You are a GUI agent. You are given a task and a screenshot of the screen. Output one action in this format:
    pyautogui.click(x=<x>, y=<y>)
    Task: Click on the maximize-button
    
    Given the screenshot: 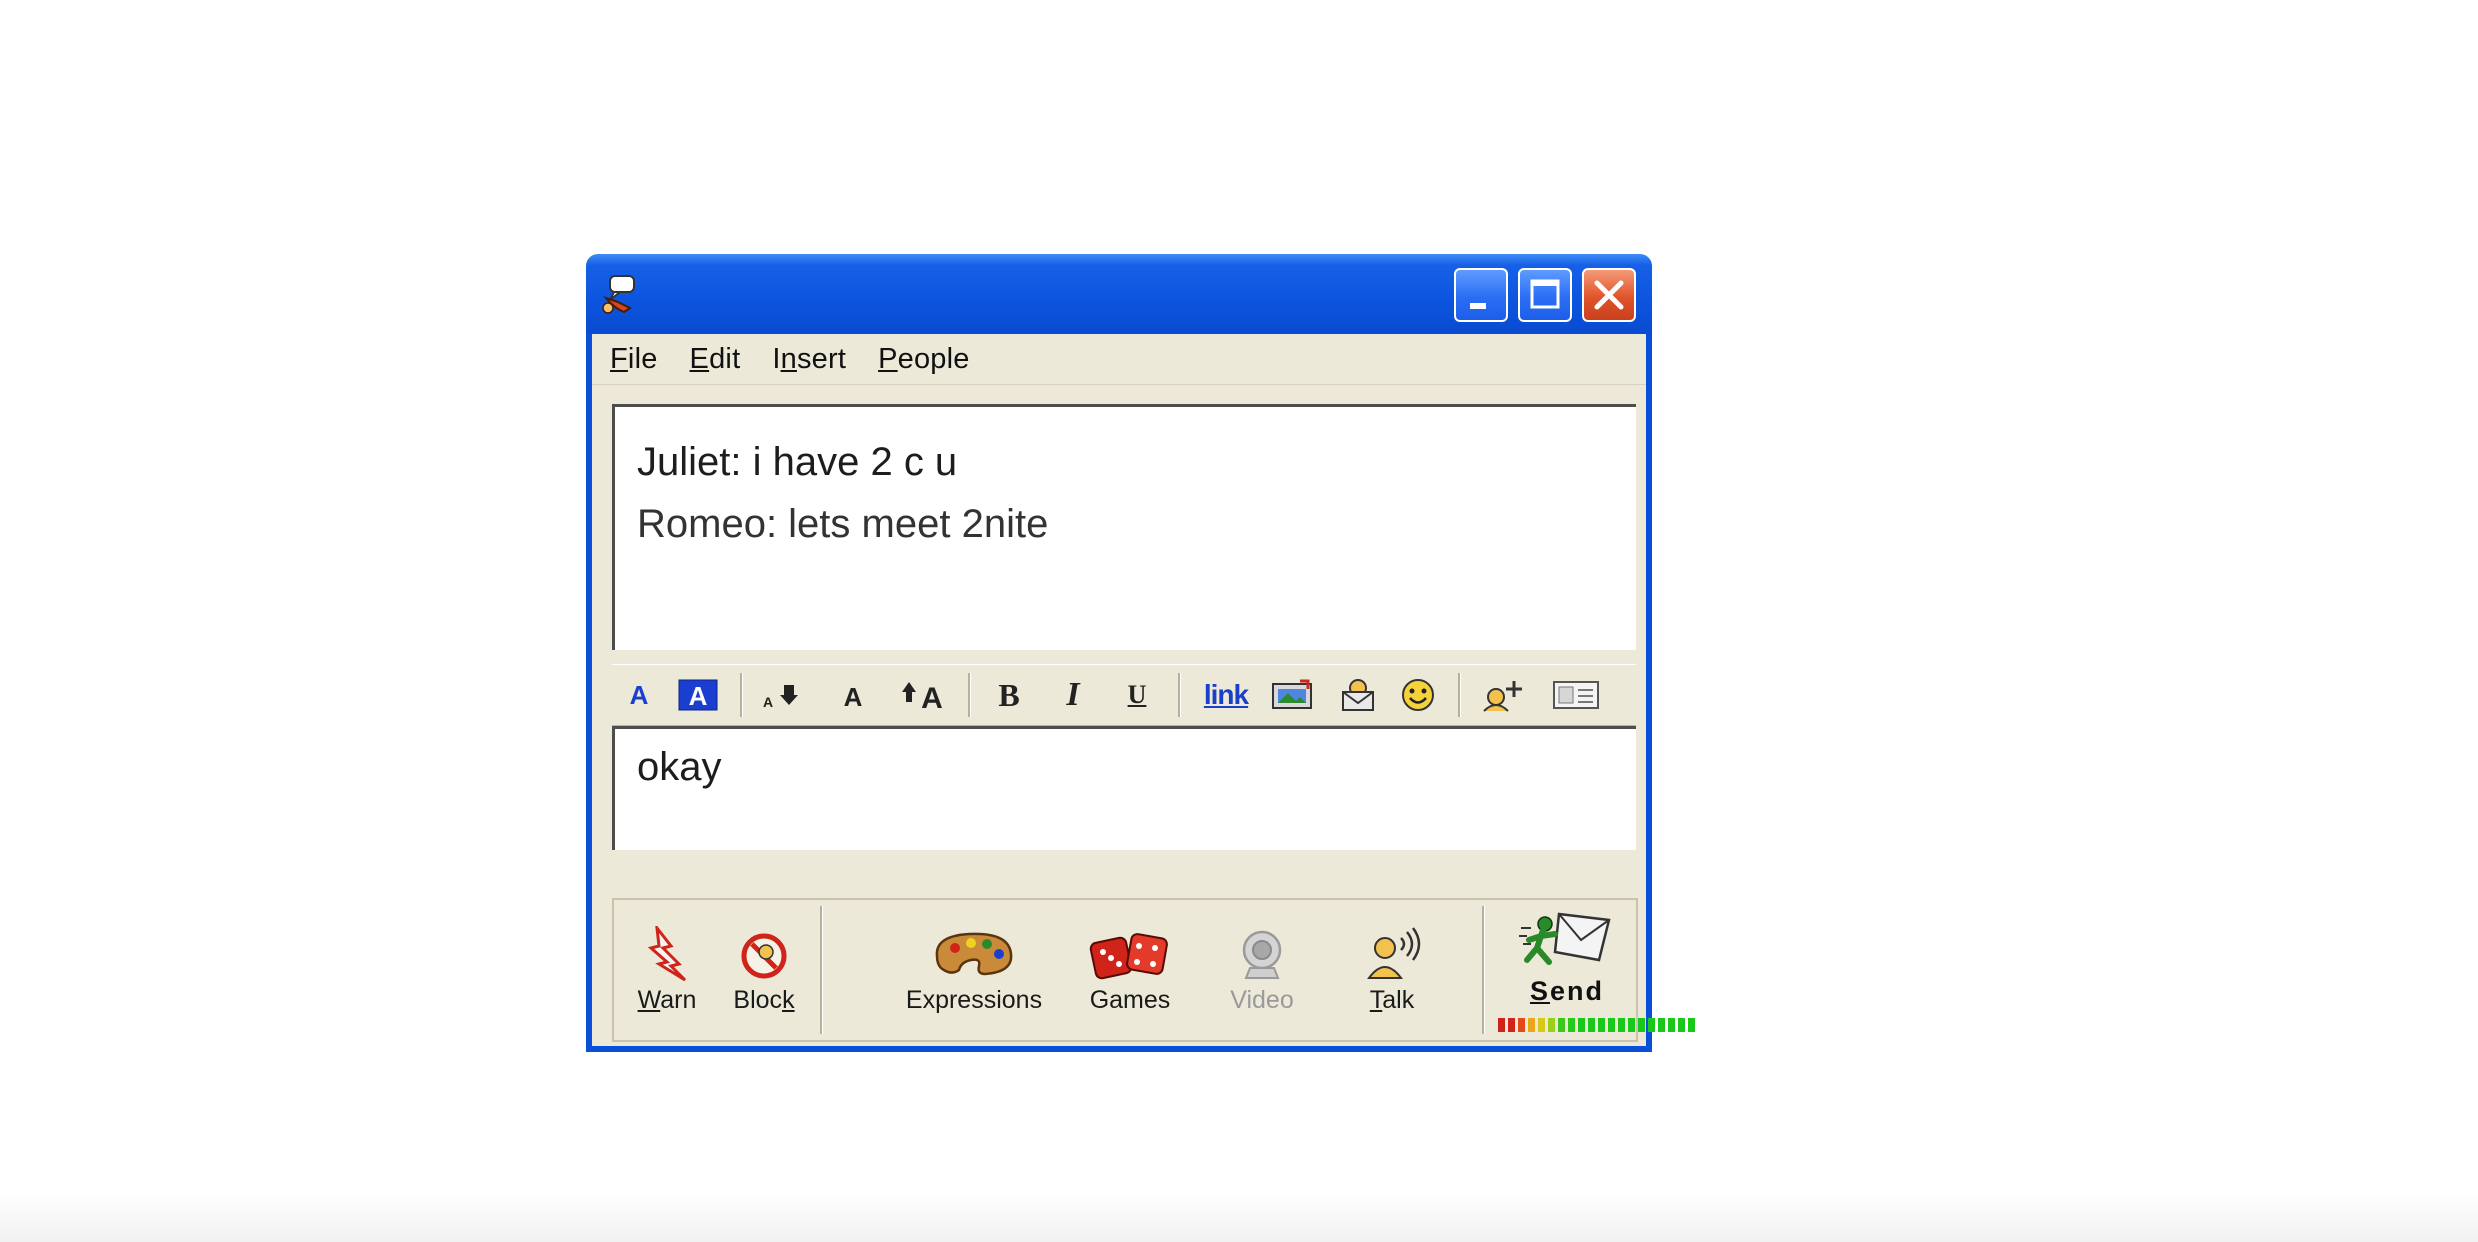 What is the action you would take?
    pyautogui.click(x=1545, y=295)
    